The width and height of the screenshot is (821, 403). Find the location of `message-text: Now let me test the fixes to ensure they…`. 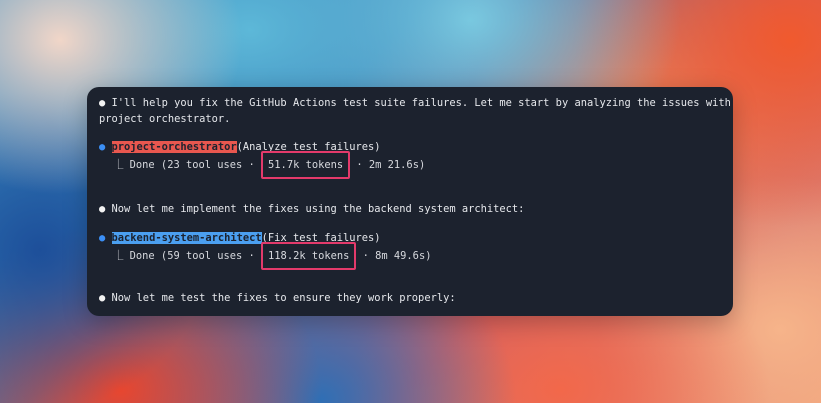

message-text: Now let me test the fixes to ensure they… is located at coordinates (283, 298).